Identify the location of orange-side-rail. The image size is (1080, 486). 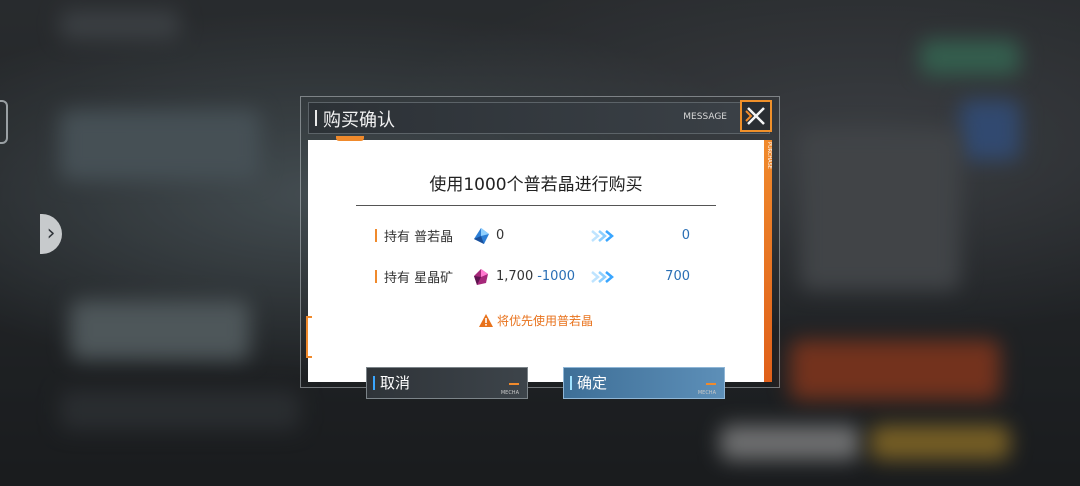
(768, 261).